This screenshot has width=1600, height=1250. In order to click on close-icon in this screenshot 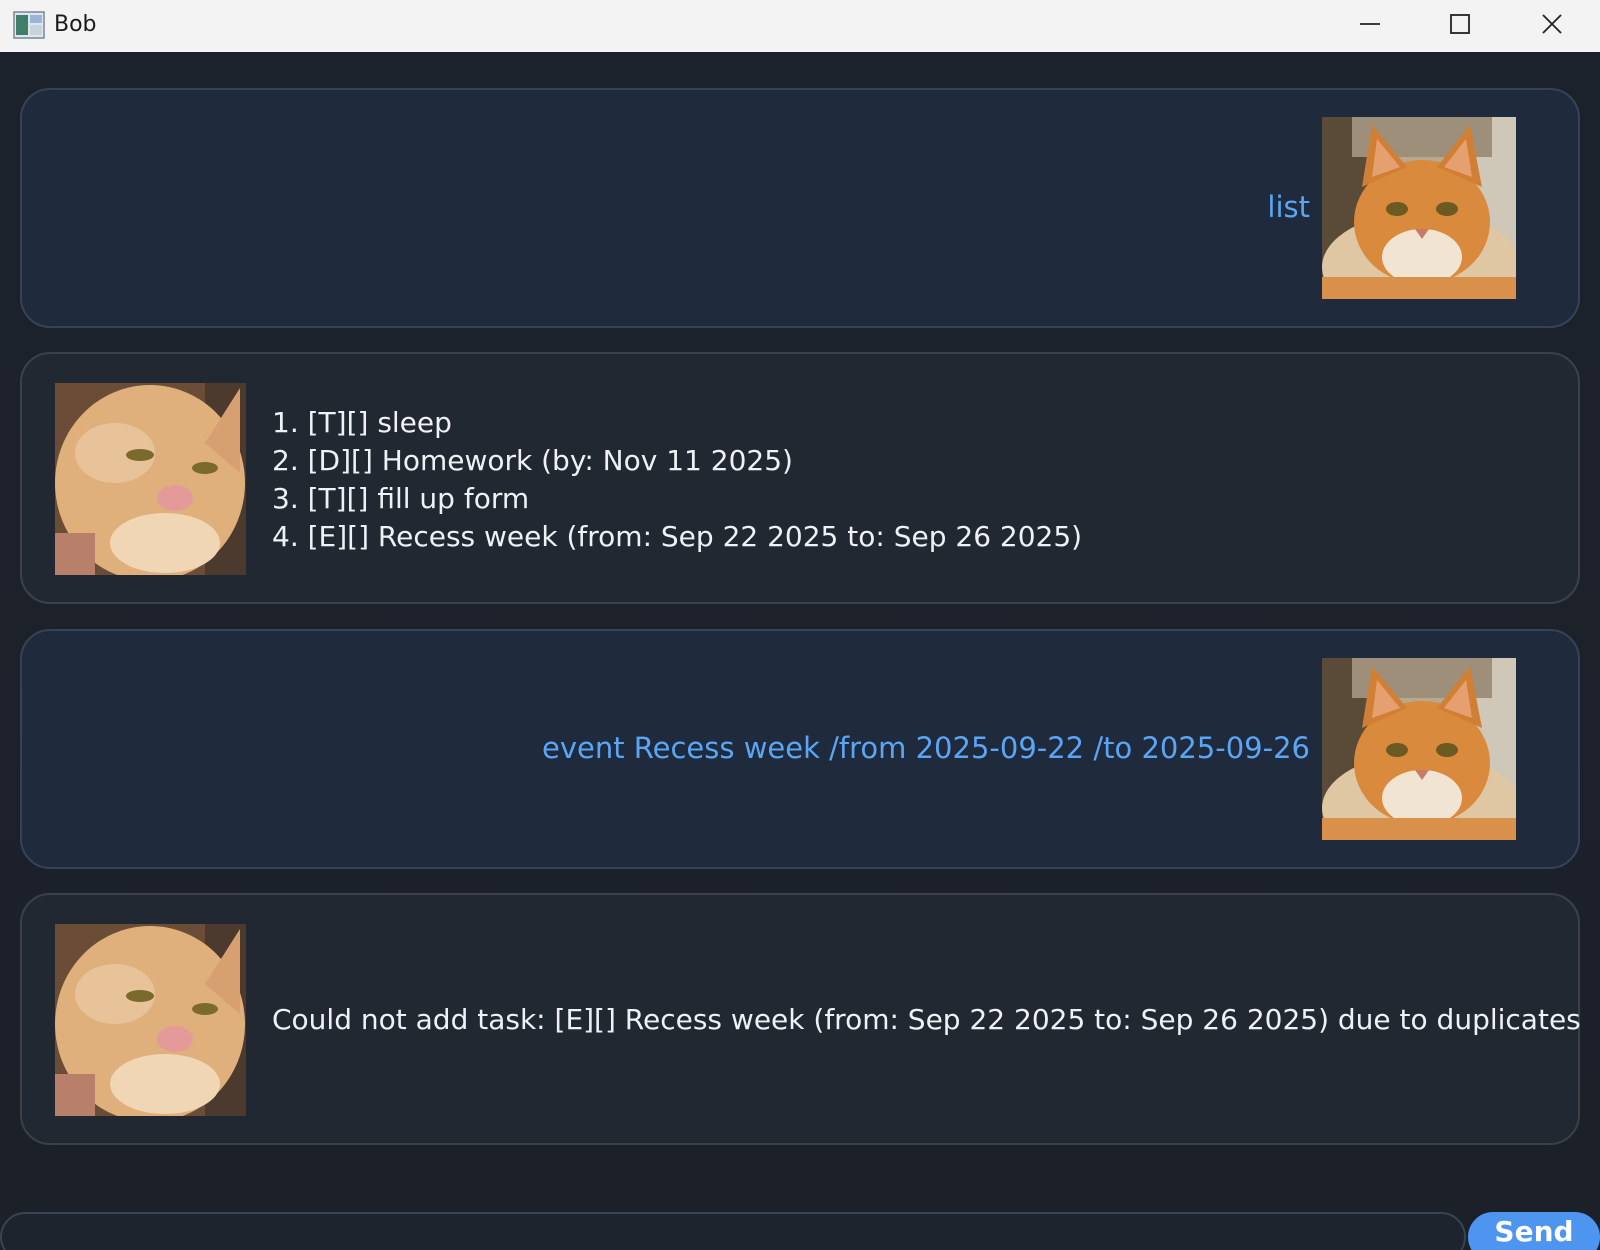, I will do `click(1552, 24)`.